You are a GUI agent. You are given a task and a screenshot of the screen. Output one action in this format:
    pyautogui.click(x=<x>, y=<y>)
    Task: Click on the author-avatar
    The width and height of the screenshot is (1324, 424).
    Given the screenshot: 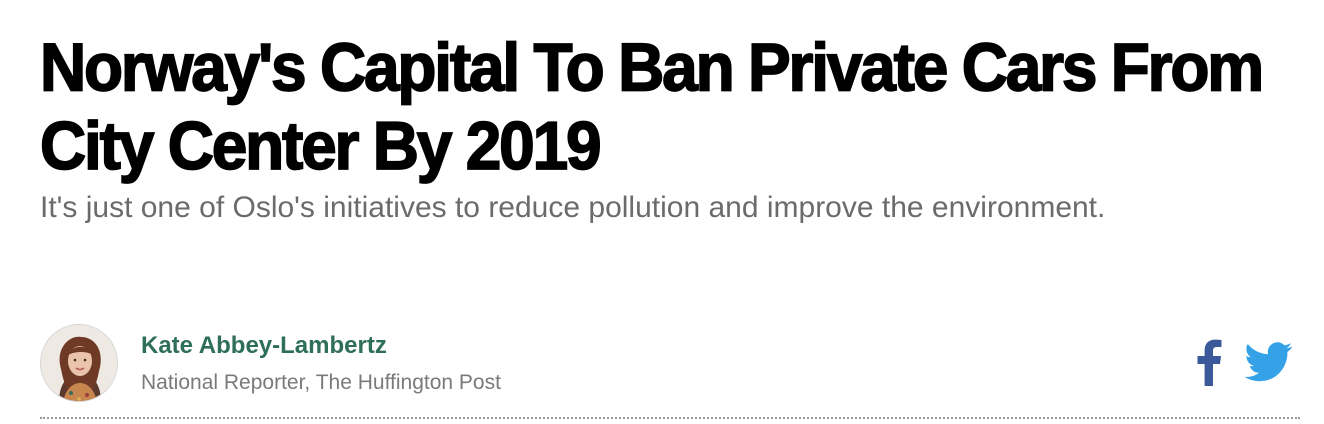 What is the action you would take?
    pyautogui.click(x=79, y=363)
    